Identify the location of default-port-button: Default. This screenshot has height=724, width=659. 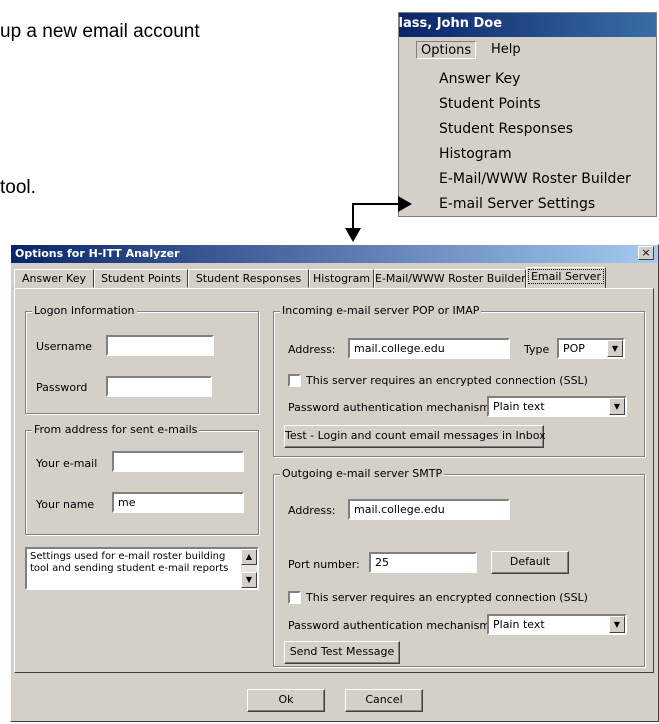
(530, 562).